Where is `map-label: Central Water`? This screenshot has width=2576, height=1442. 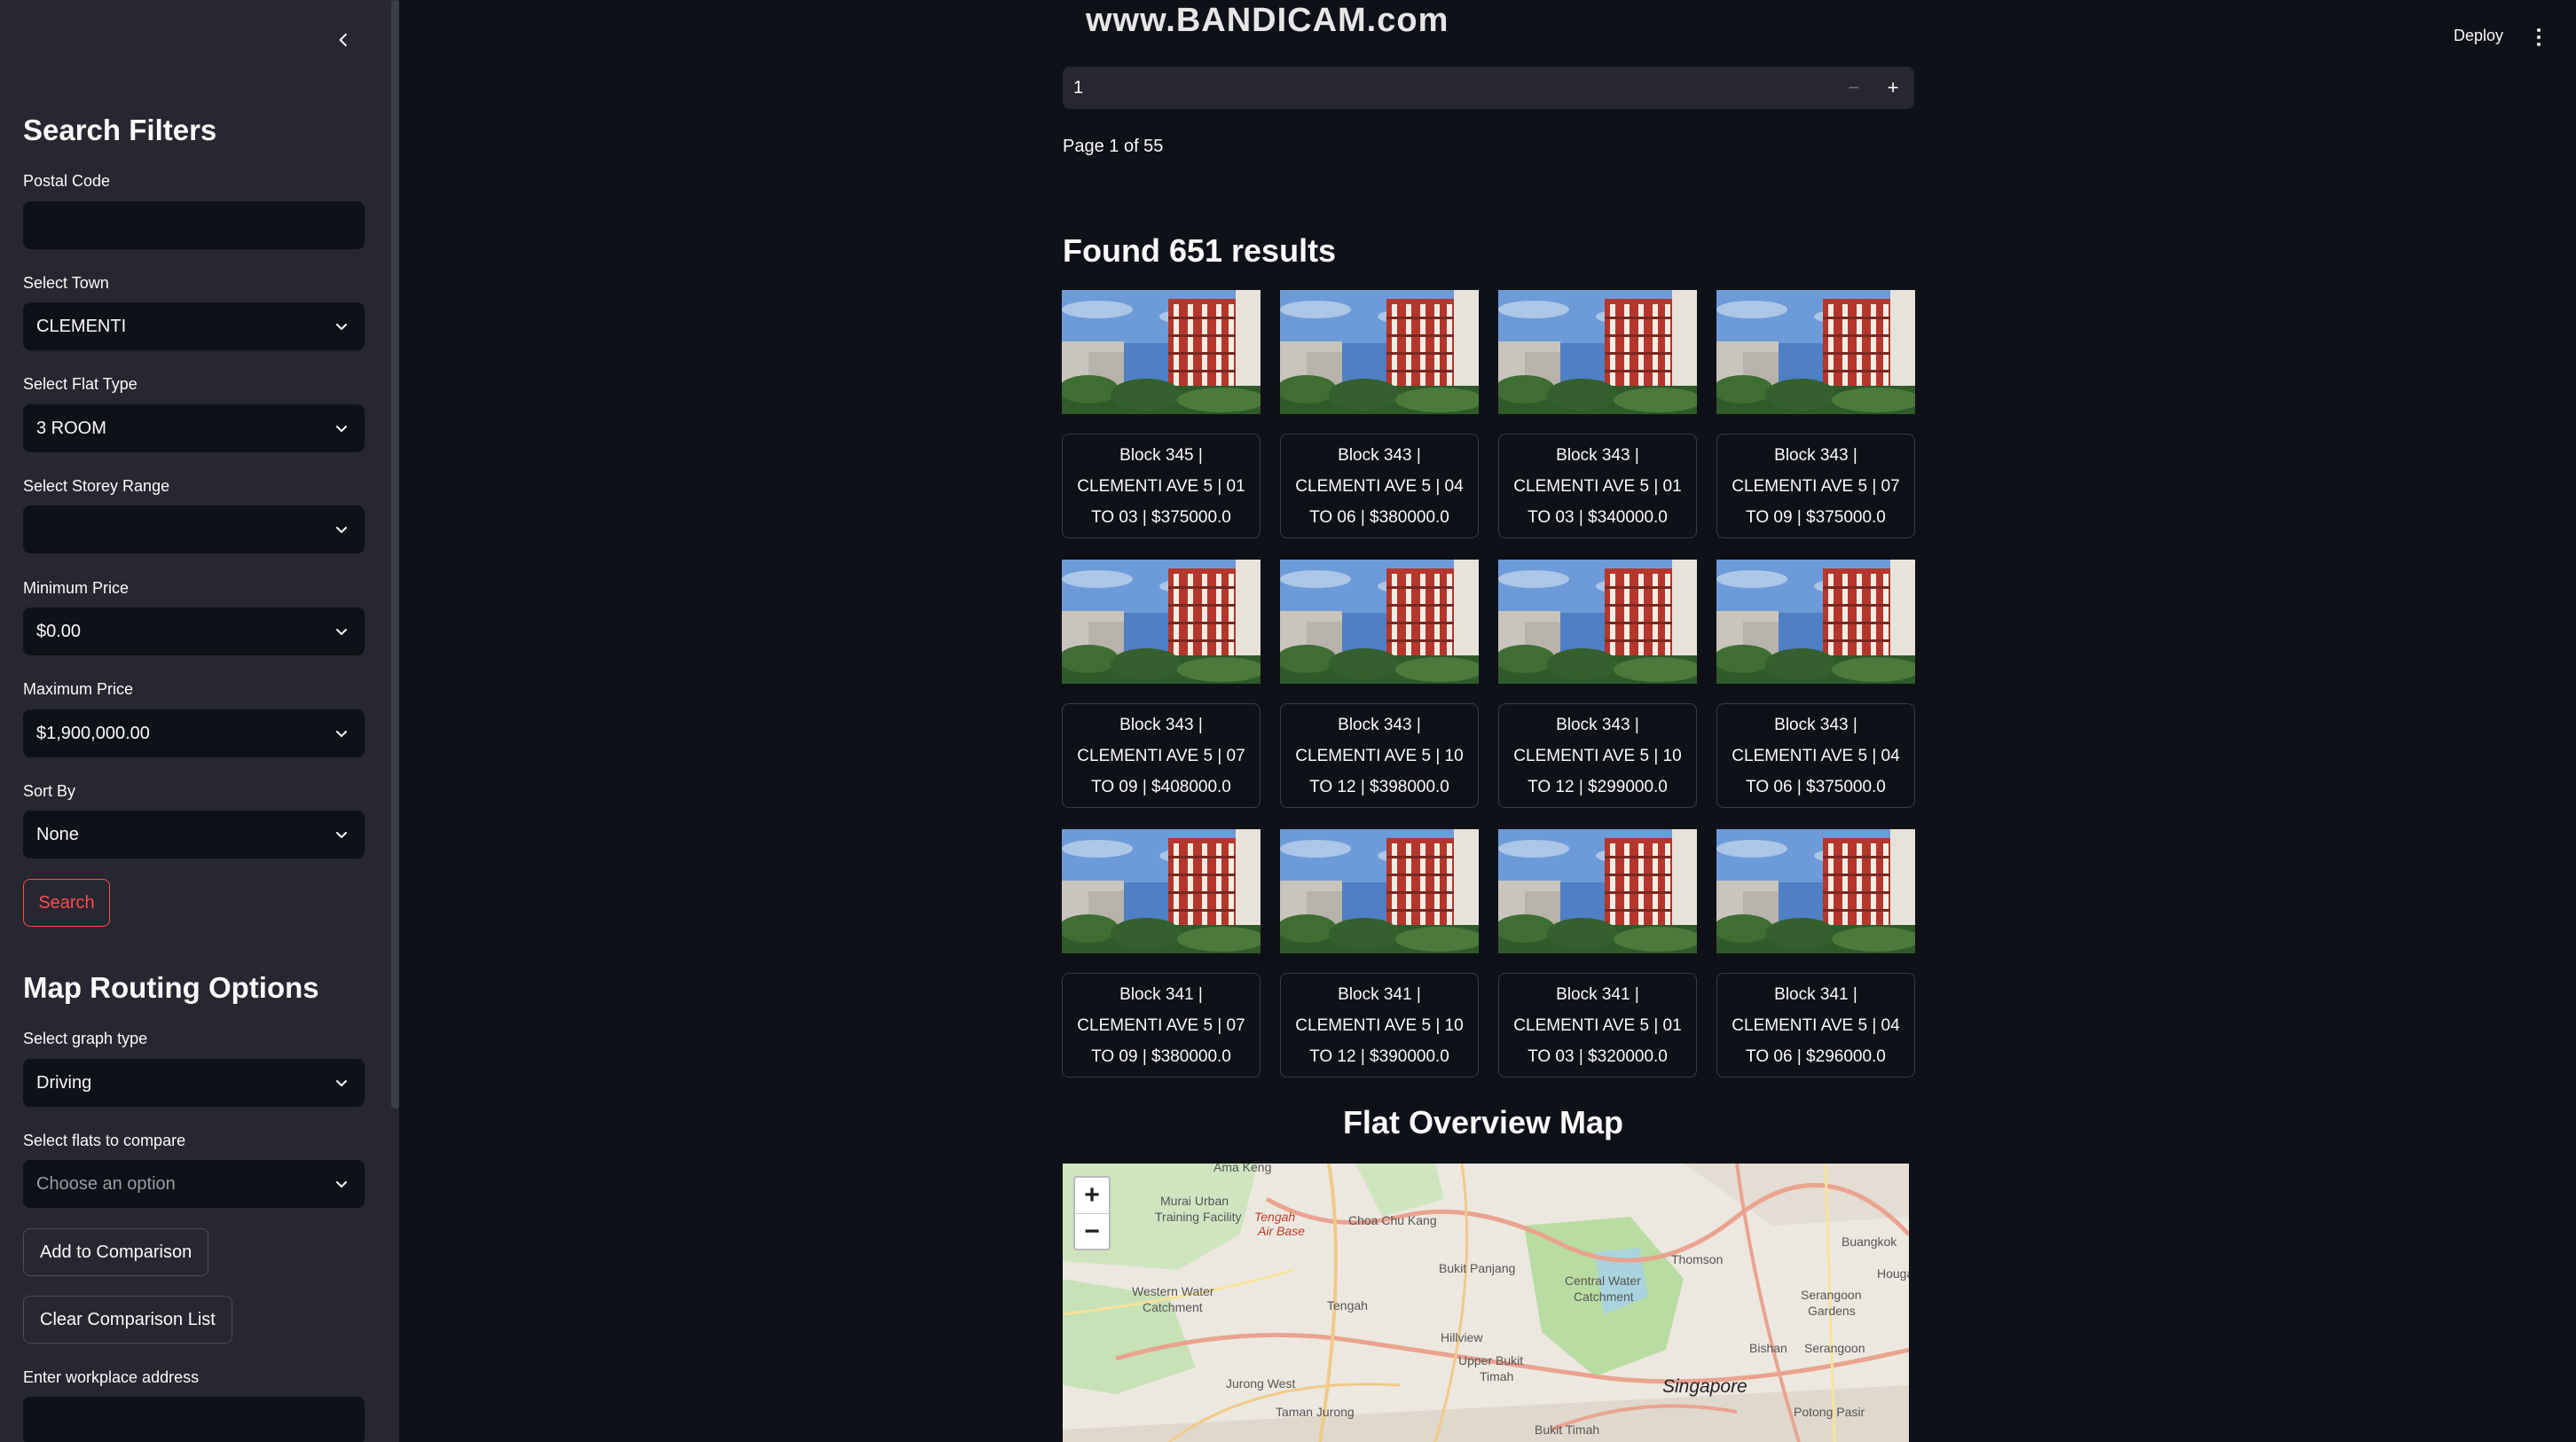
map-label: Central Water is located at coordinates (1603, 1281).